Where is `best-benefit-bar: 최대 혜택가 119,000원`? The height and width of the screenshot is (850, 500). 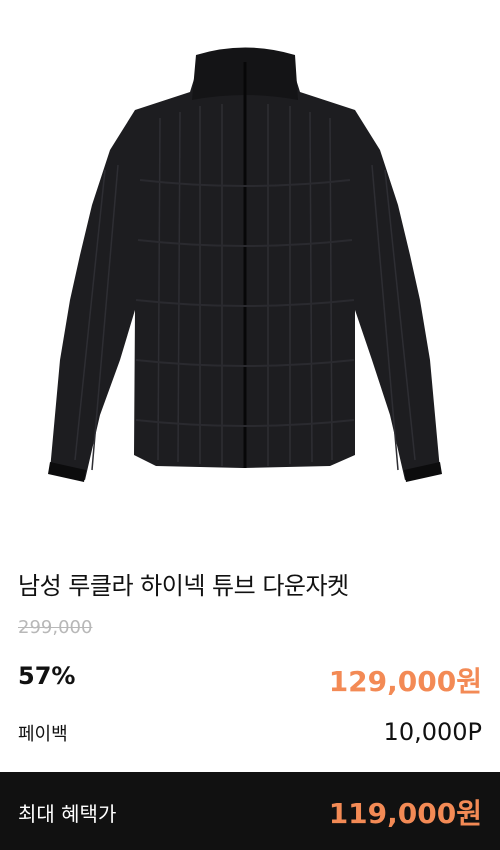
best-benefit-bar: 최대 혜택가 119,000원 is located at coordinates (250, 811).